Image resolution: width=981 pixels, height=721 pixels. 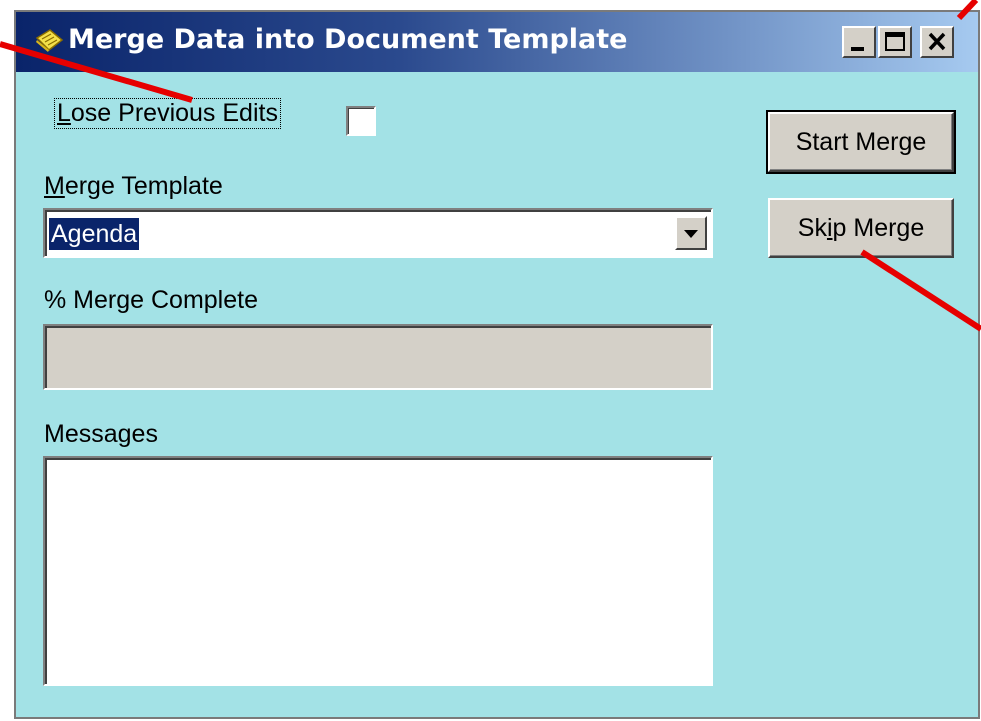 I want to click on title-bar: Merge Data into Document Template, so click(x=497, y=42).